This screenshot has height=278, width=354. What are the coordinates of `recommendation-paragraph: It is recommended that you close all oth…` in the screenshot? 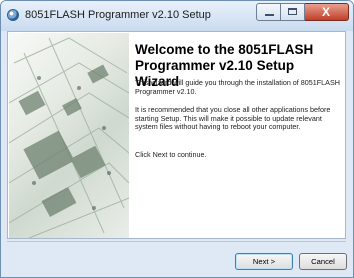 It's located at (233, 118).